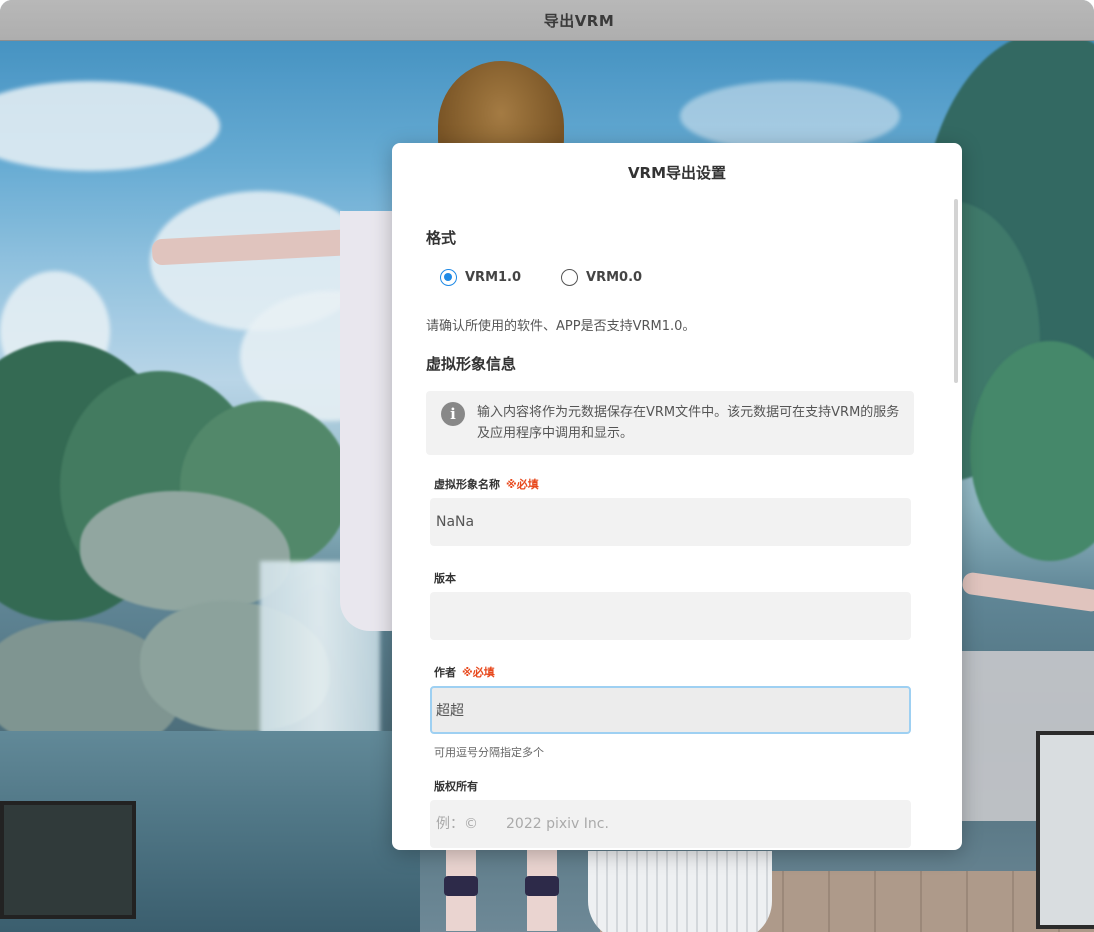 This screenshot has width=1094, height=932. I want to click on avatar-name-label: 虚拟形象名称 ※必填, so click(486, 484).